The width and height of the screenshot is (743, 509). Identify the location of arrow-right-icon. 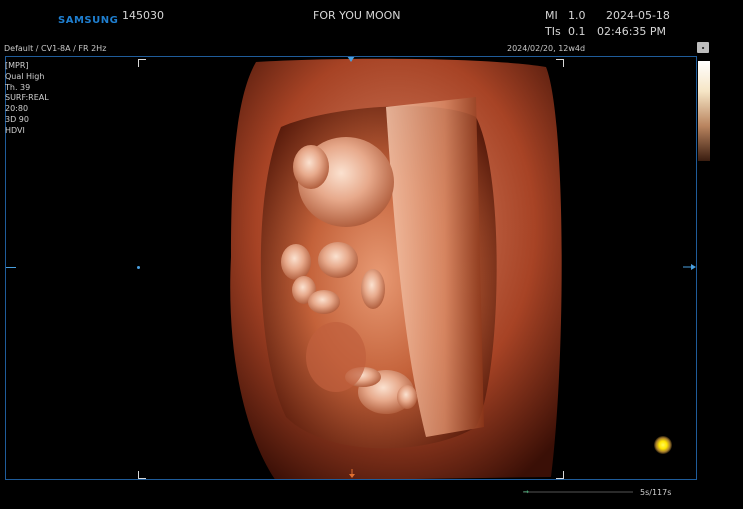
(689, 267).